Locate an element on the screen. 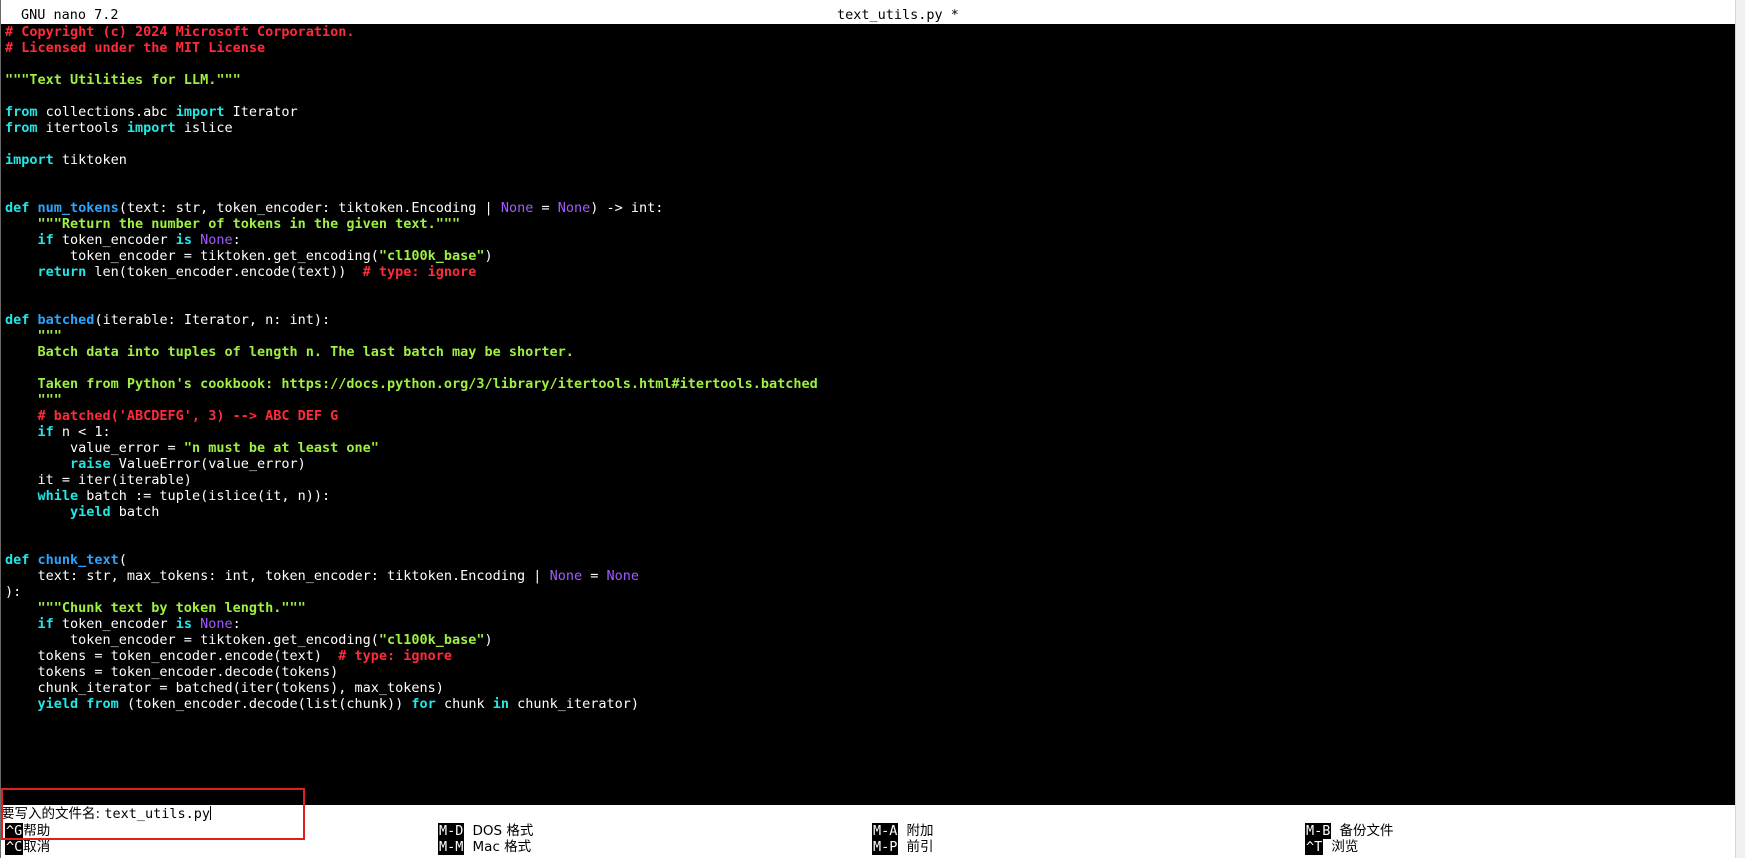  code-text: : is located at coordinates (236, 624).